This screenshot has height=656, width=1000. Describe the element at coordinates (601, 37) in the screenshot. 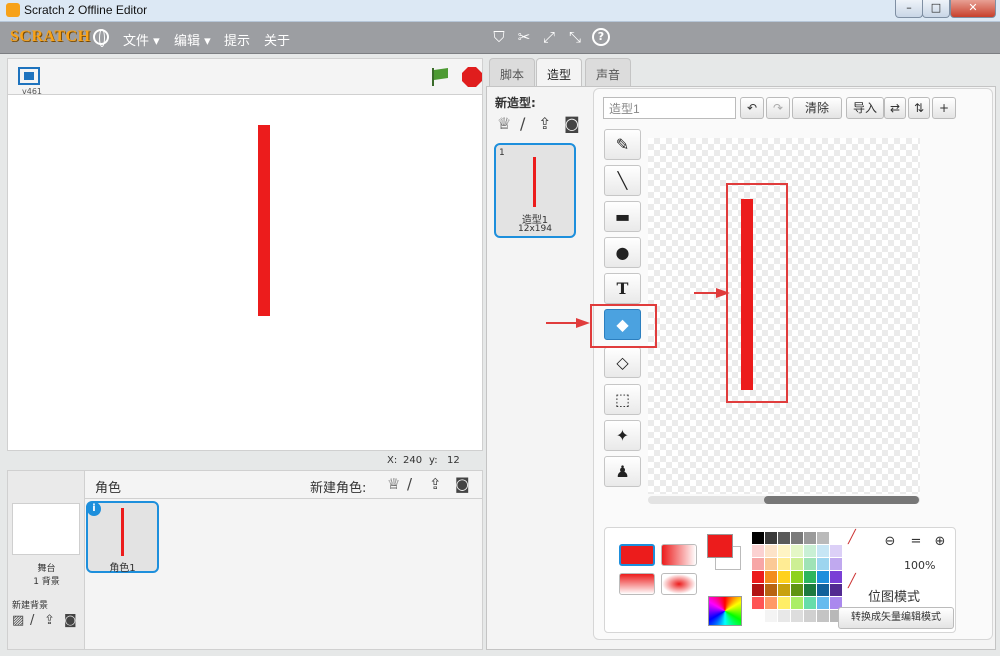

I see `help-icon: ?` at that location.